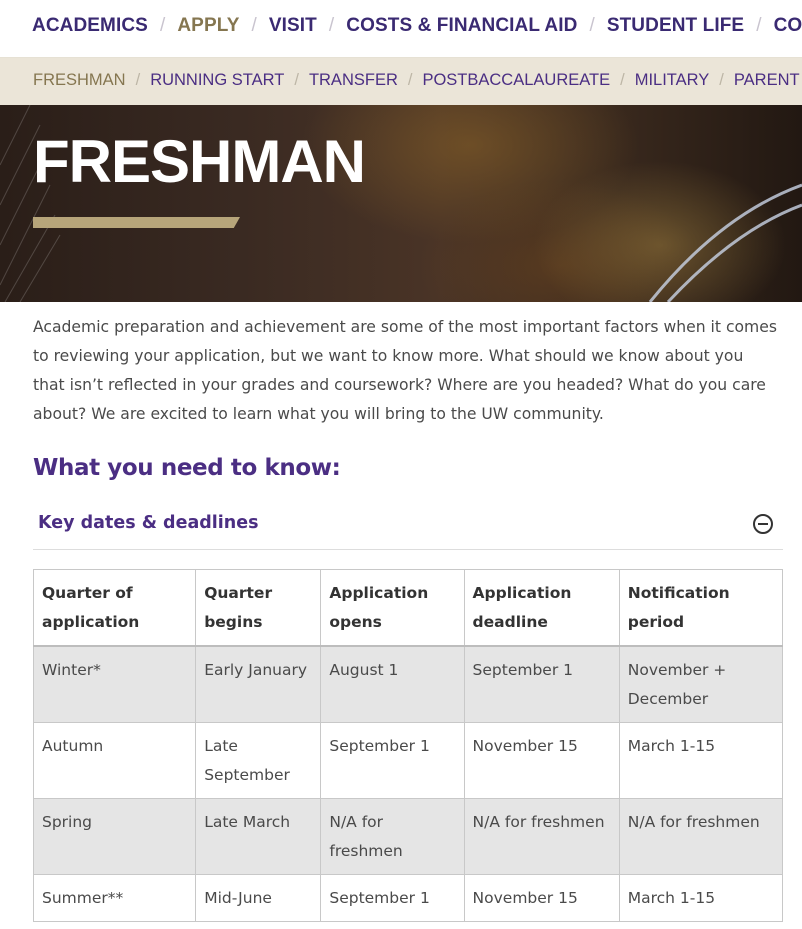 This screenshot has height=929, width=802. What do you see at coordinates (767, 80) in the screenshot?
I see `sub-nav-item-parent: PARENT` at bounding box center [767, 80].